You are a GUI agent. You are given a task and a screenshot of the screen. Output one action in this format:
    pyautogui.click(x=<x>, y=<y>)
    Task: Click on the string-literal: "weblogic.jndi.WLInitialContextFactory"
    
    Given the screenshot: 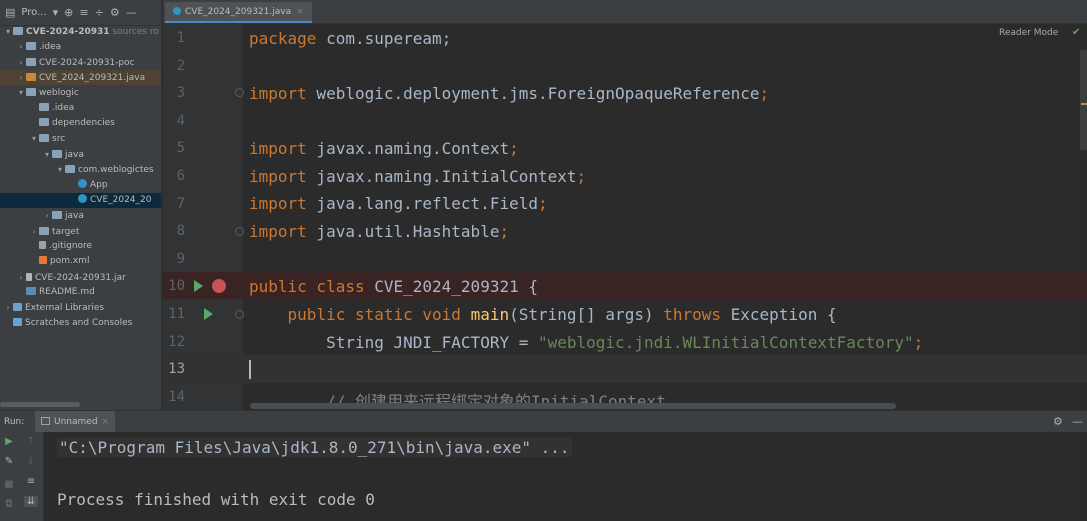 What is the action you would take?
    pyautogui.click(x=725, y=342)
    